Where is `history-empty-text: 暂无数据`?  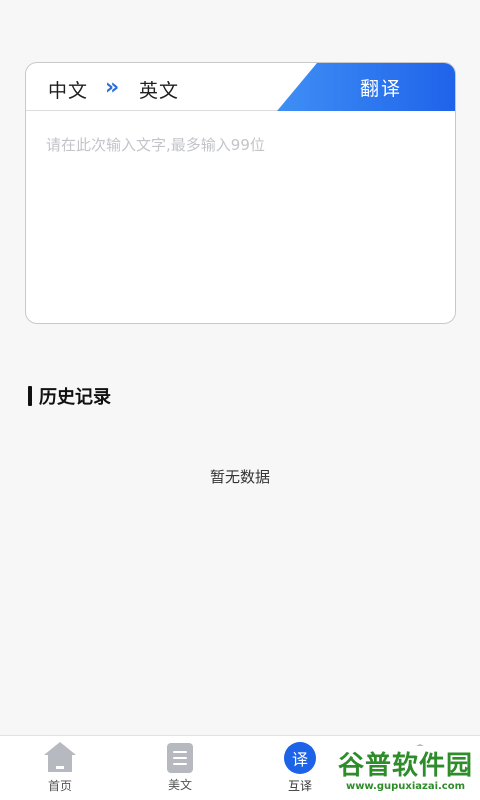 history-empty-text: 暂无数据 is located at coordinates (239, 477).